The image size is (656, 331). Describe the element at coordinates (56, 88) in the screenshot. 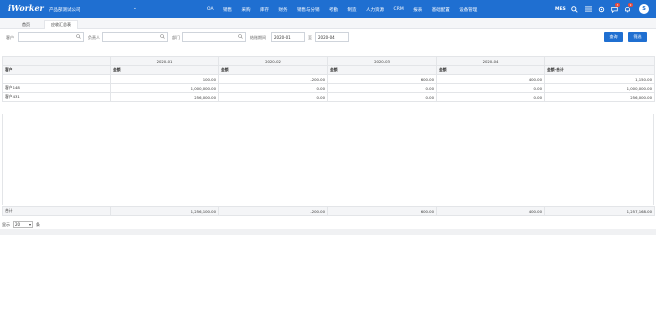

I see `customer-cell: 客户148` at that location.